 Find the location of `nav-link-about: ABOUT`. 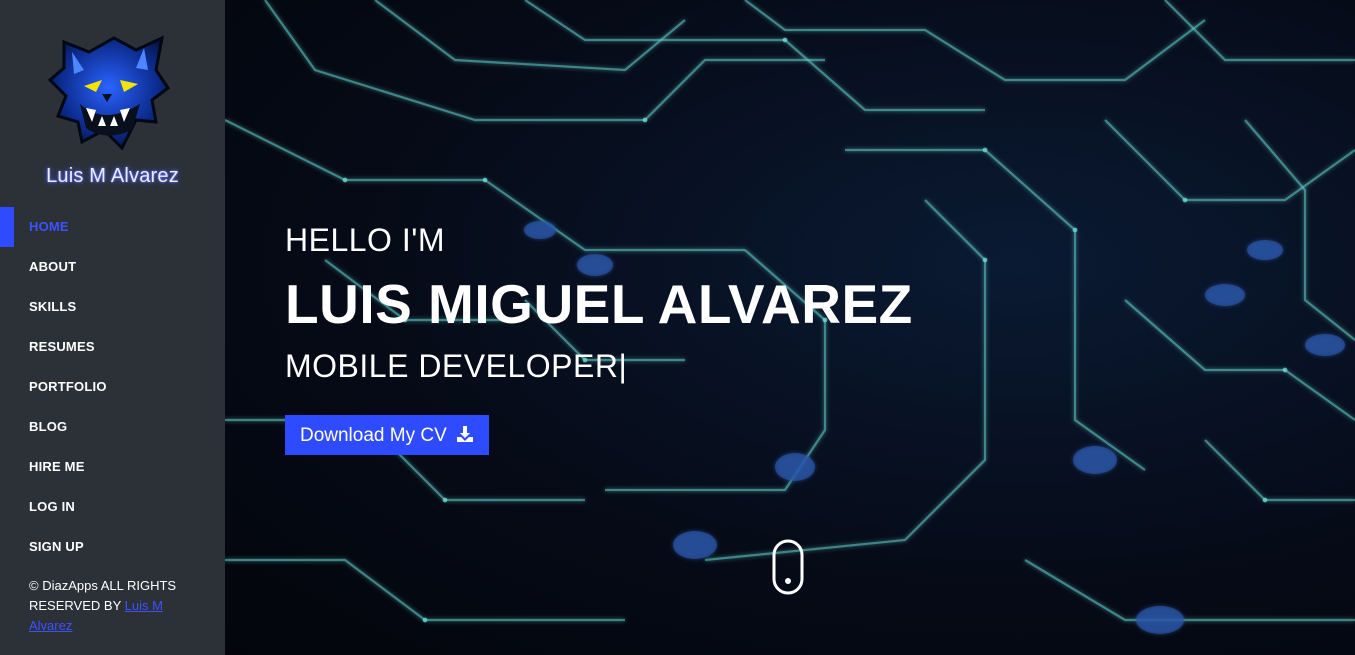

nav-link-about: ABOUT is located at coordinates (112, 267).